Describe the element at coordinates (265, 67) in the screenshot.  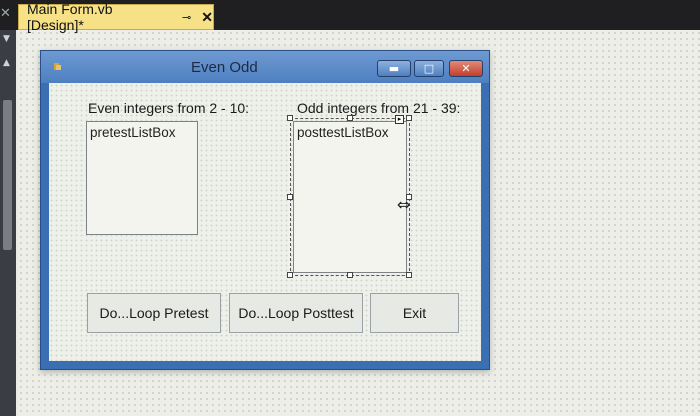
I see `form-title-bar: Even Odd ▬ □ ✕` at that location.